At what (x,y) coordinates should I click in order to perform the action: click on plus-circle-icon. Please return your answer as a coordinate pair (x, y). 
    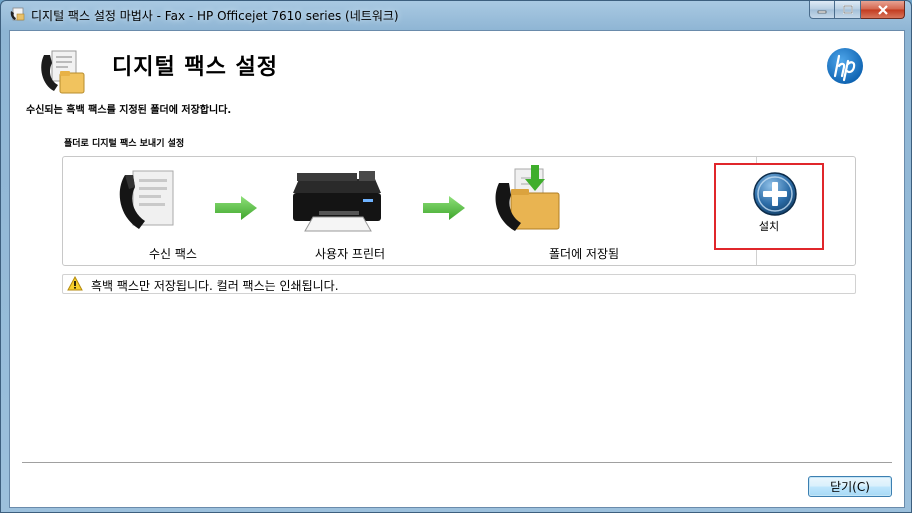
    Looking at the image, I should click on (775, 194).